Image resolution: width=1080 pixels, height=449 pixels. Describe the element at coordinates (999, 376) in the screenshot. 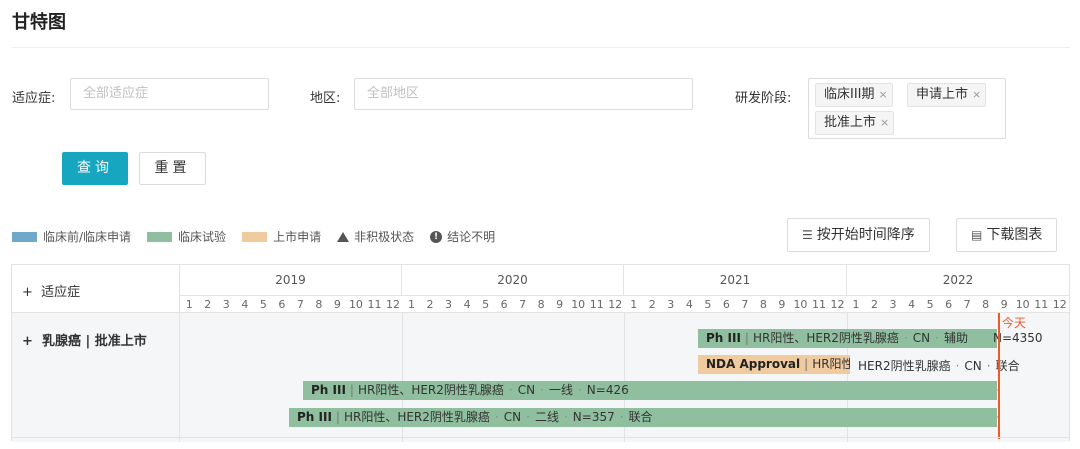

I see `today-marker` at that location.